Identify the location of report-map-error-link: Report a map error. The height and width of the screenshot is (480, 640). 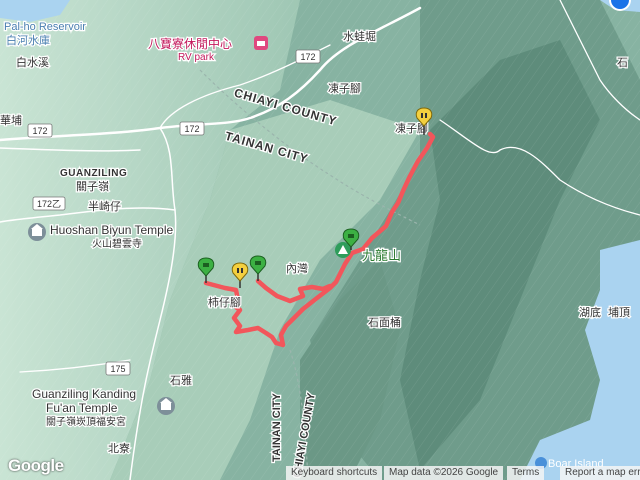
(600, 473).